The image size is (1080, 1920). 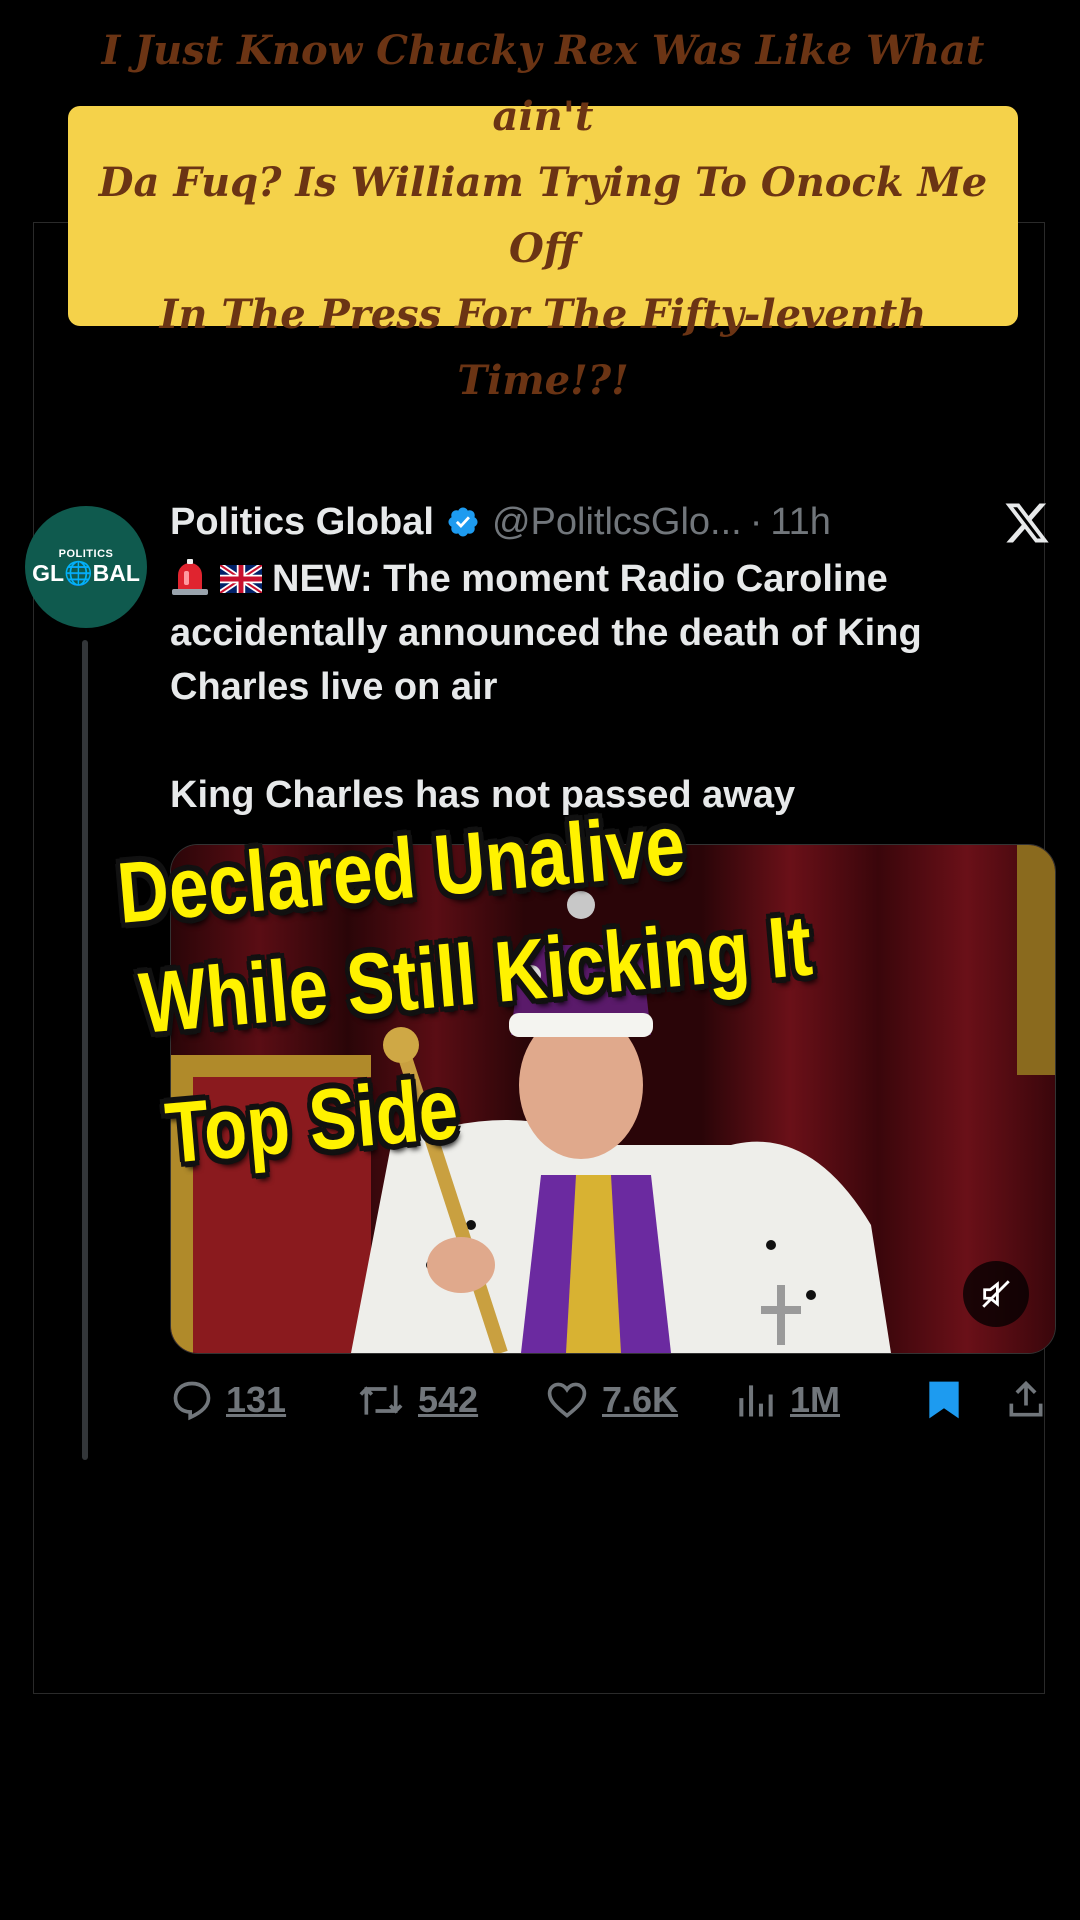 I want to click on repost-button: 542, so click(x=417, y=1400).